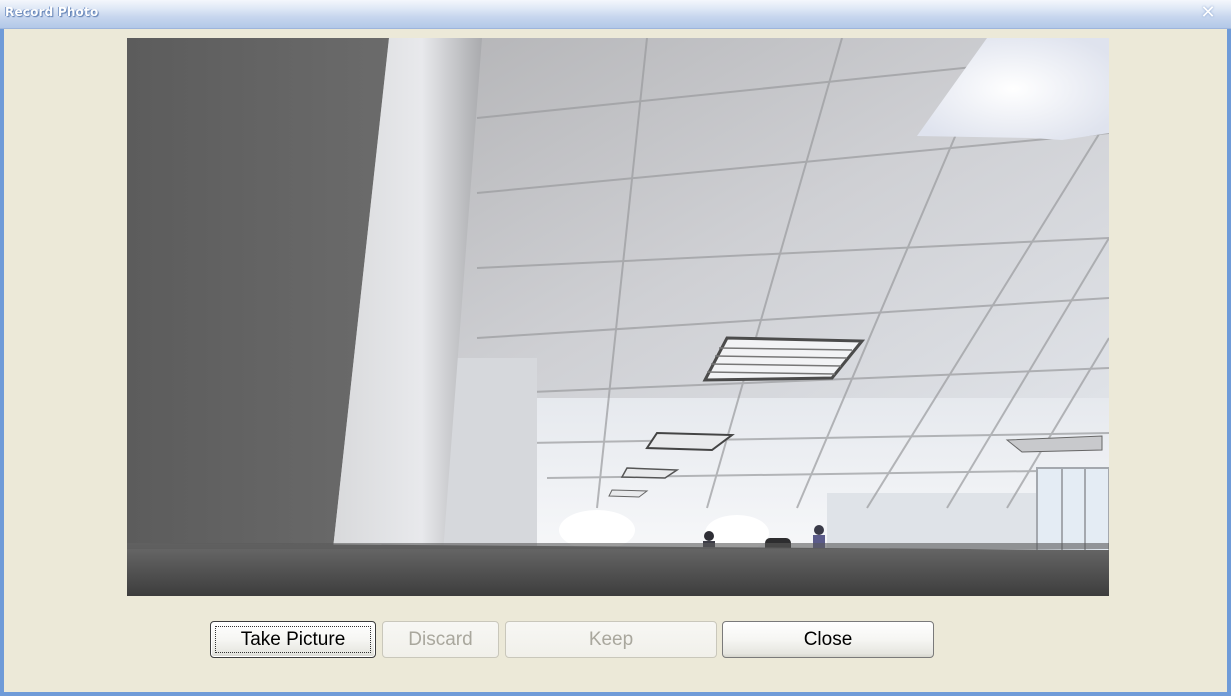 The image size is (1231, 696). I want to click on keep-label: Keep, so click(611, 639).